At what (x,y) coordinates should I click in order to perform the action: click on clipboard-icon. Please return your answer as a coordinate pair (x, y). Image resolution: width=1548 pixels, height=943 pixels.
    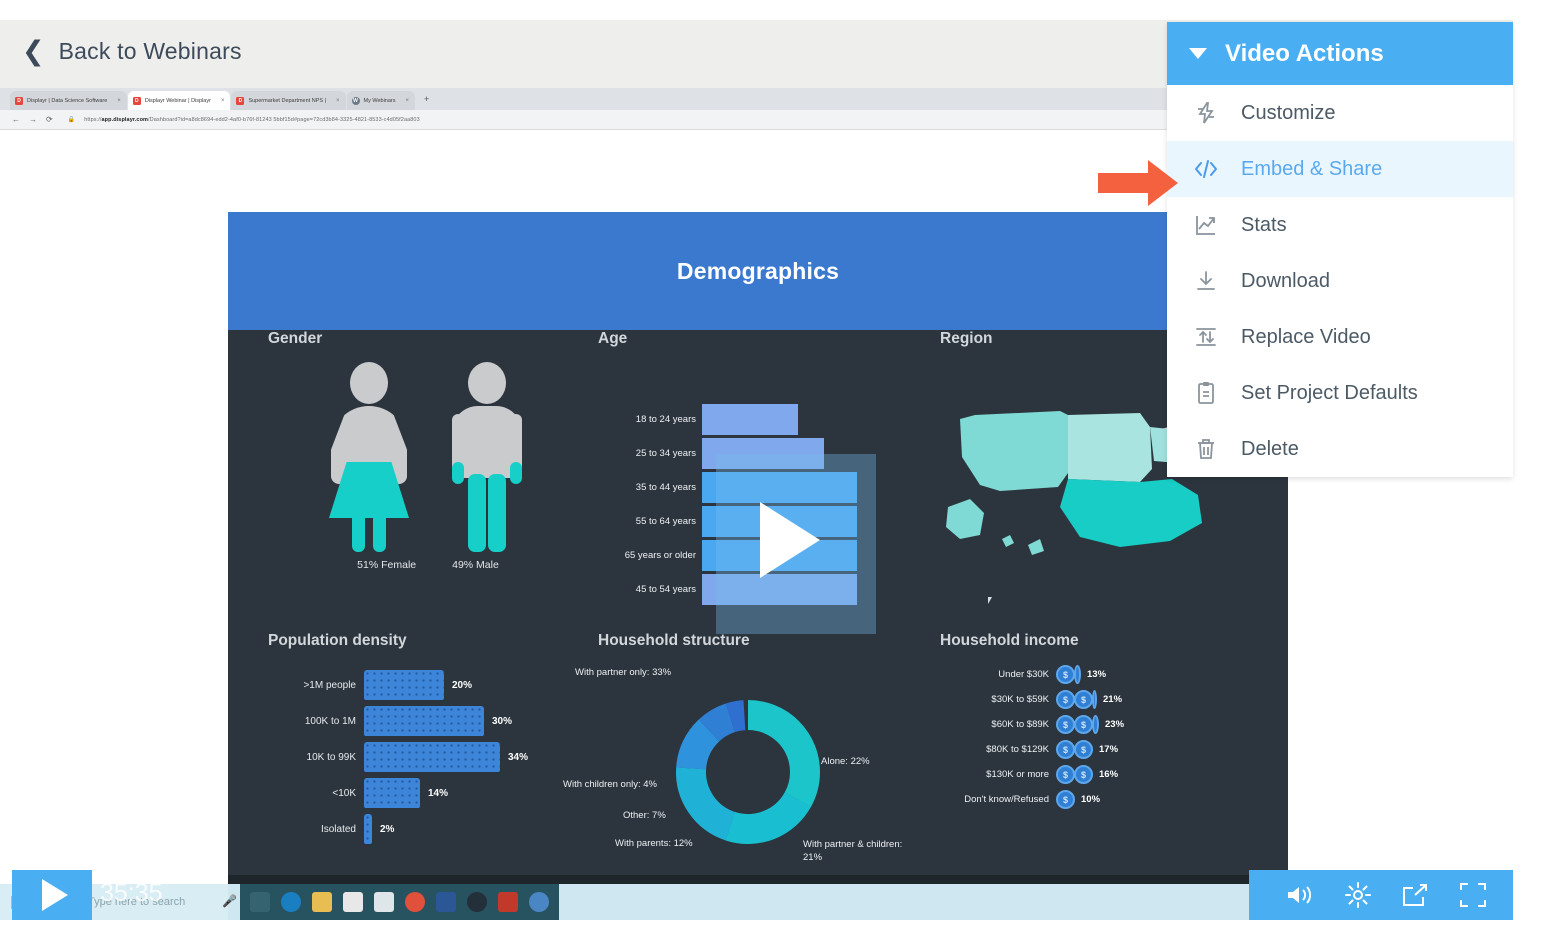
    Looking at the image, I should click on (1206, 393).